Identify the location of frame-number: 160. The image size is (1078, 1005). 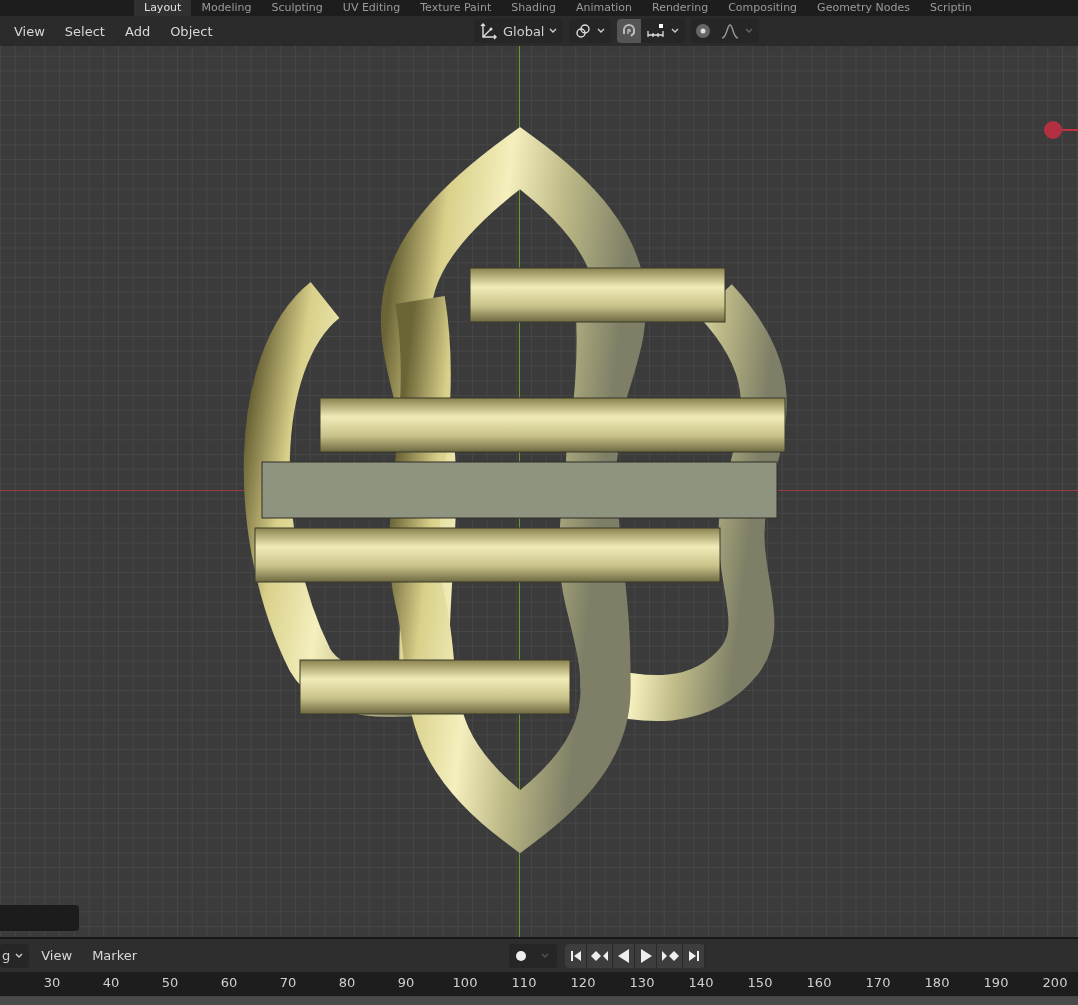
(819, 982).